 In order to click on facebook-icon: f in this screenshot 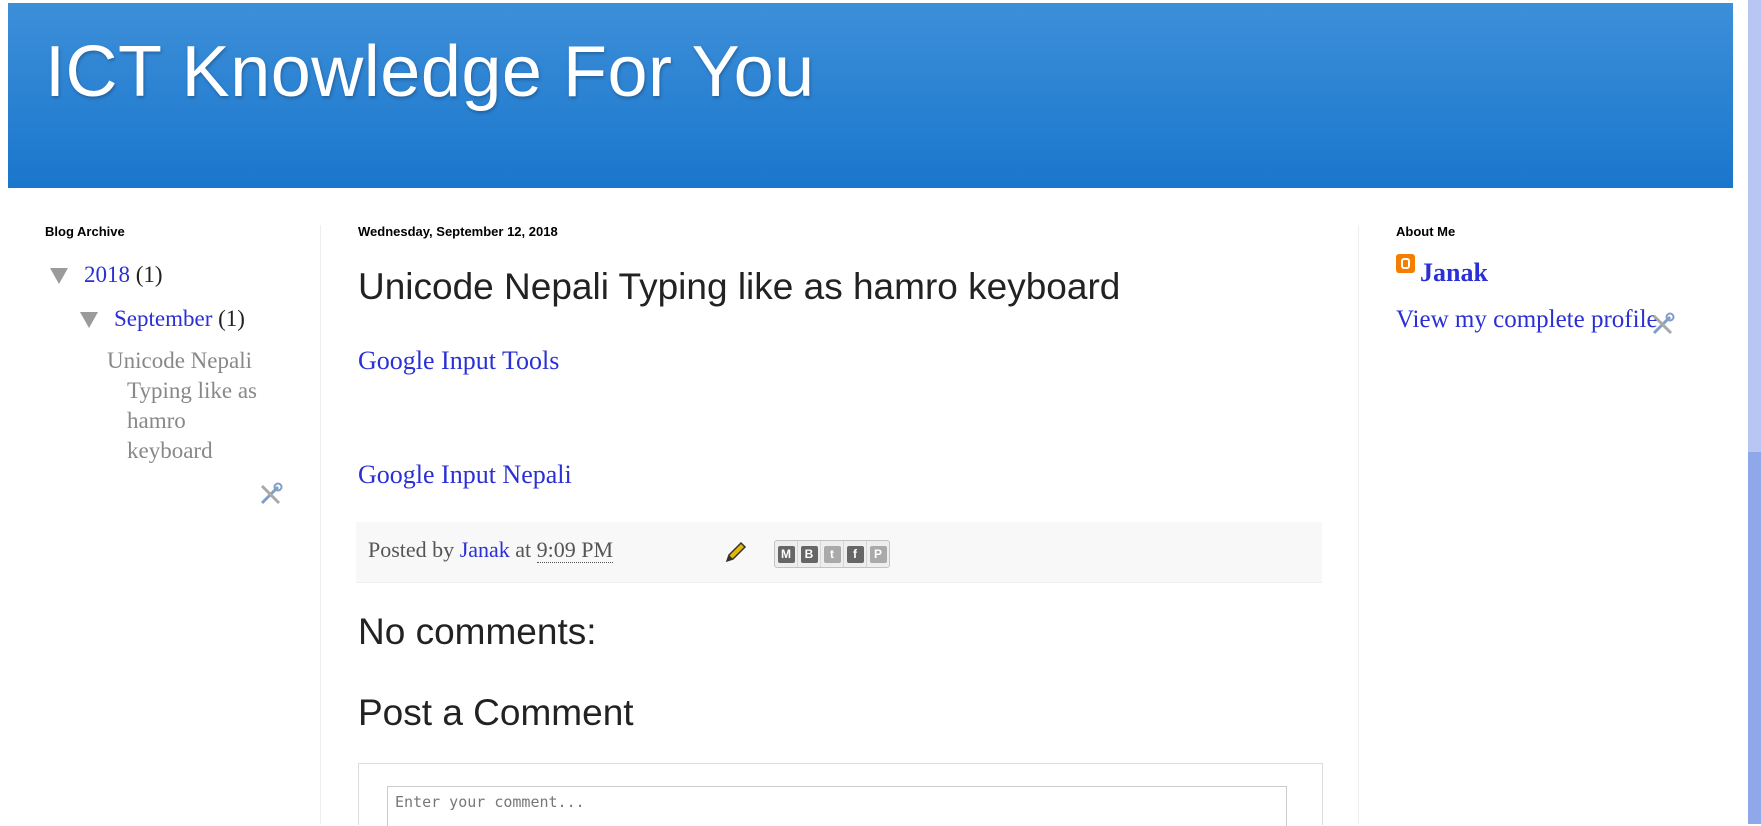, I will do `click(855, 554)`.